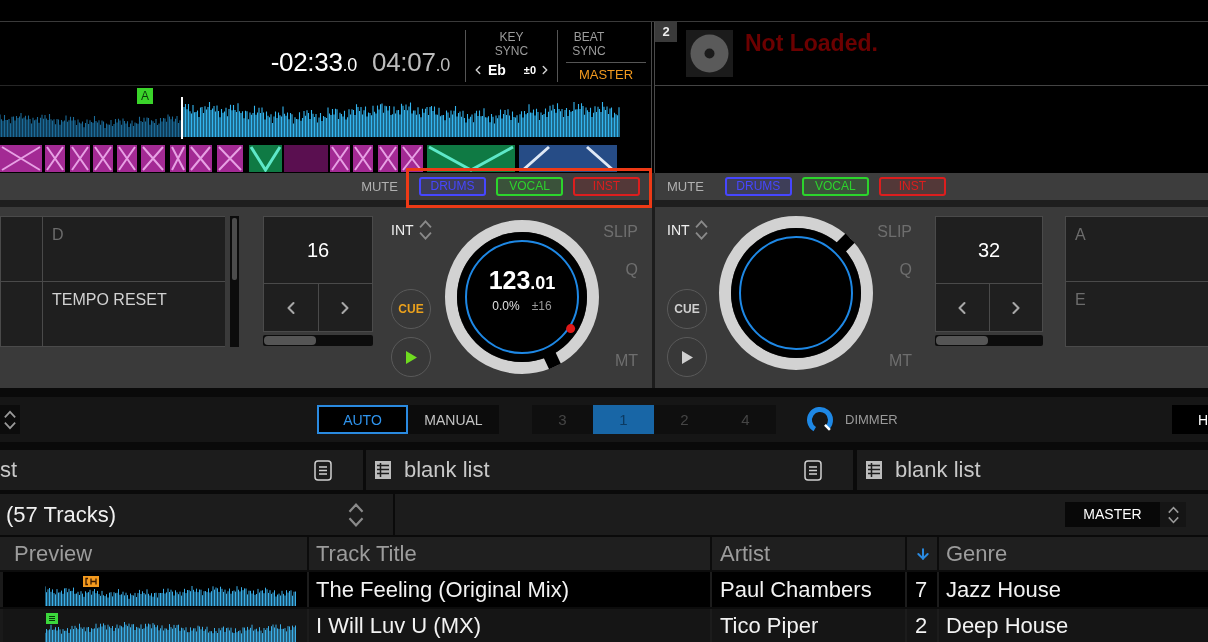  Describe the element at coordinates (1137, 249) in the screenshot. I see `hot-cue-pad: A` at that location.